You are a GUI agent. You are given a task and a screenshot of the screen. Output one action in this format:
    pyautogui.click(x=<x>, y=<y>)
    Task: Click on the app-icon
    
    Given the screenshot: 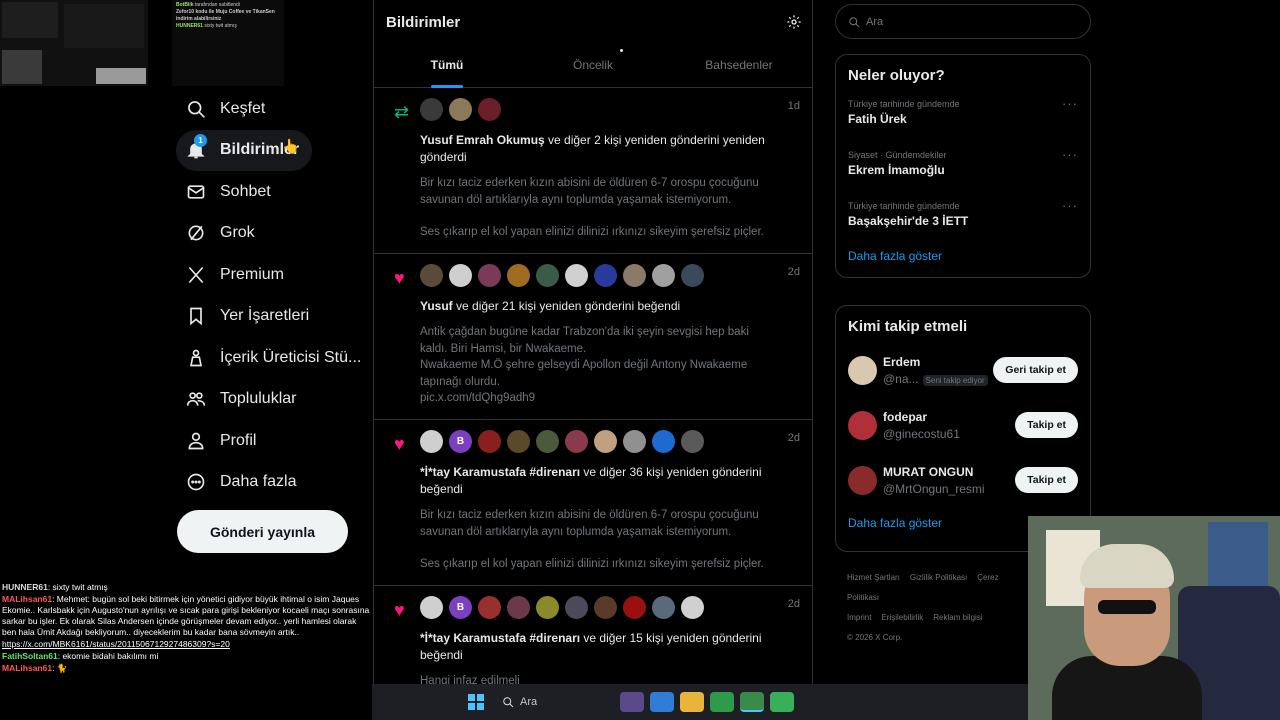 What is the action you would take?
    pyautogui.click(x=782, y=702)
    